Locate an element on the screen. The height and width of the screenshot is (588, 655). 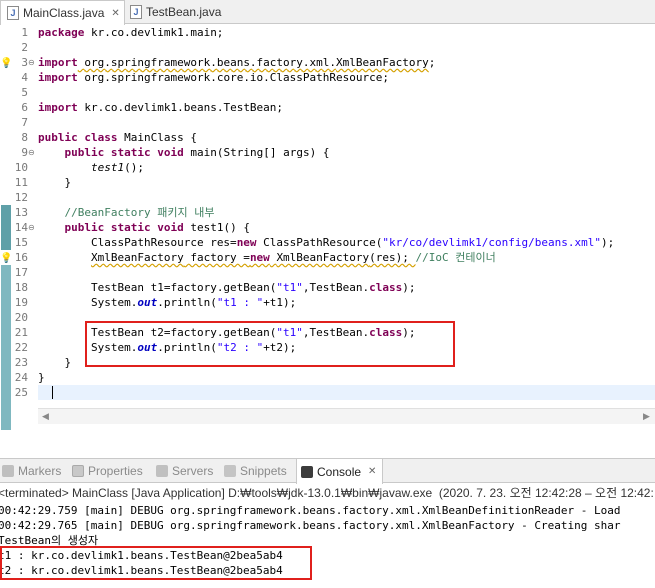
markers-icon is located at coordinates (8, 471).